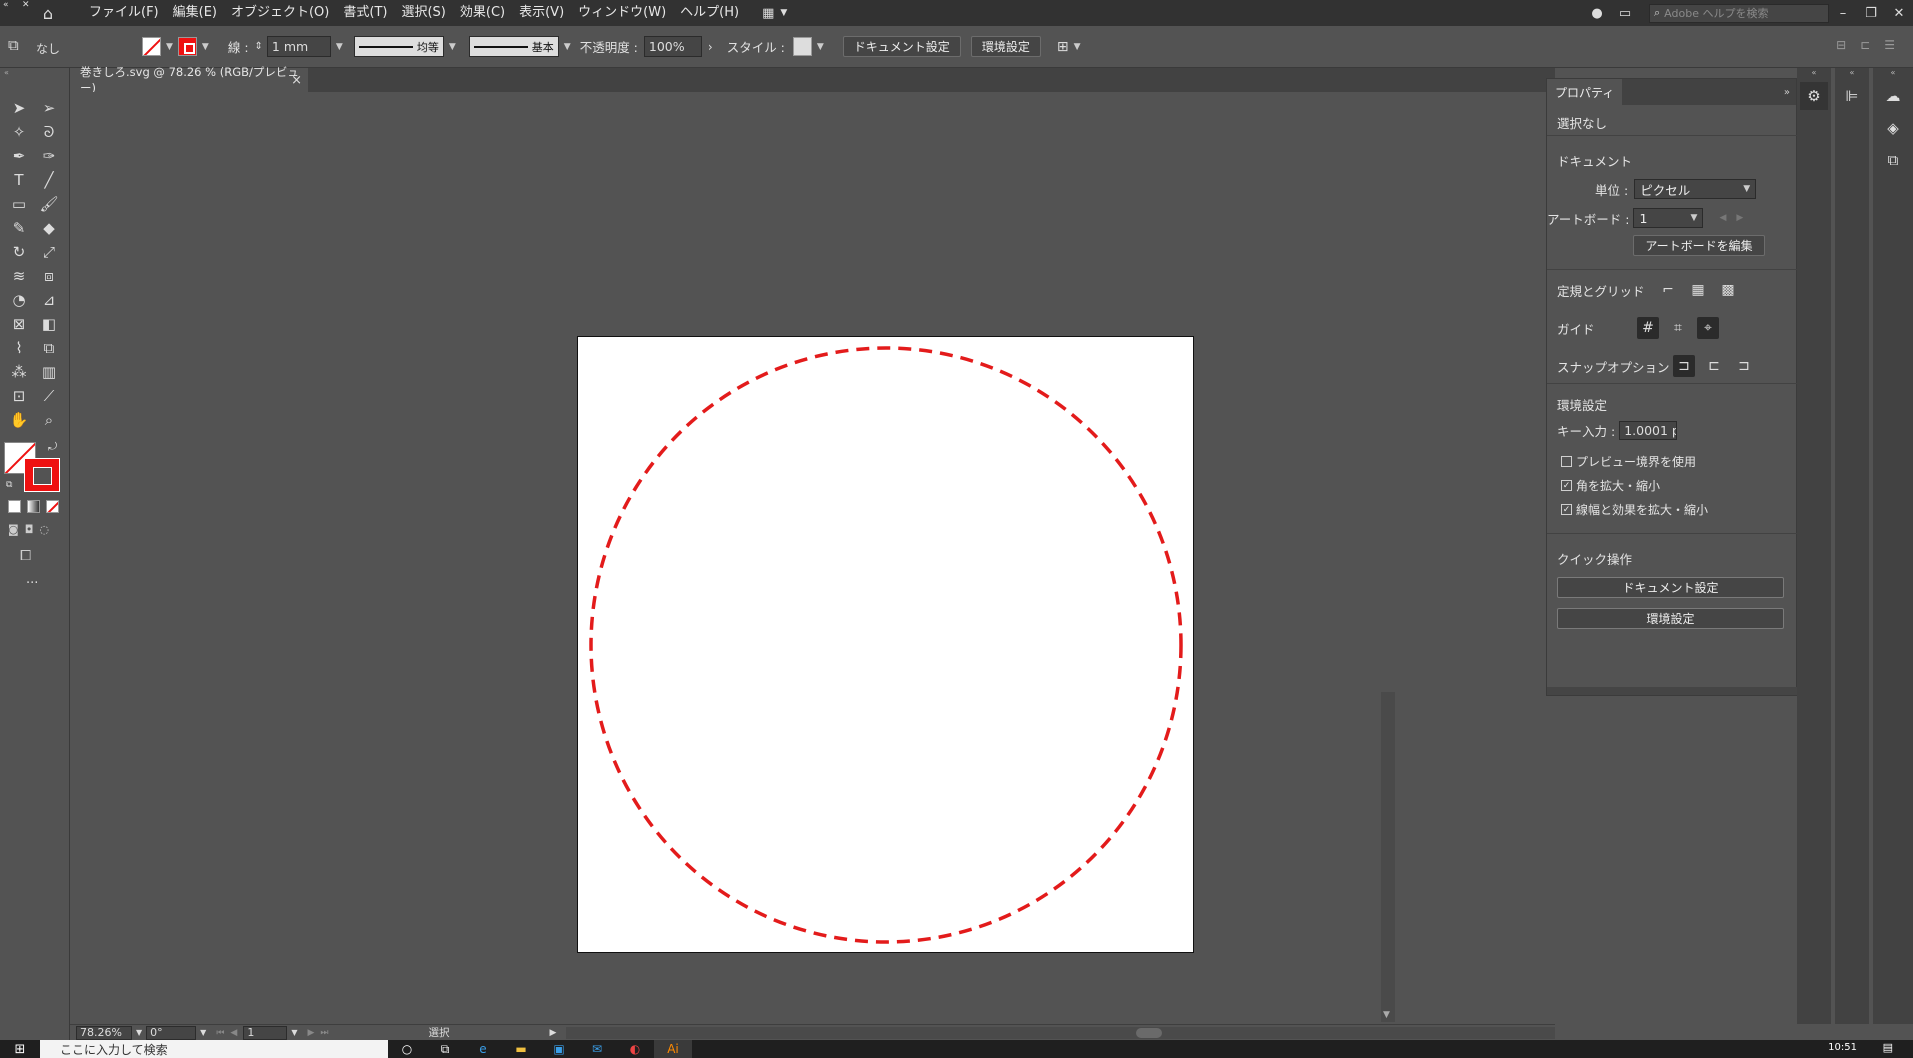  I want to click on zoom-field: 78.26%, so click(104, 1032).